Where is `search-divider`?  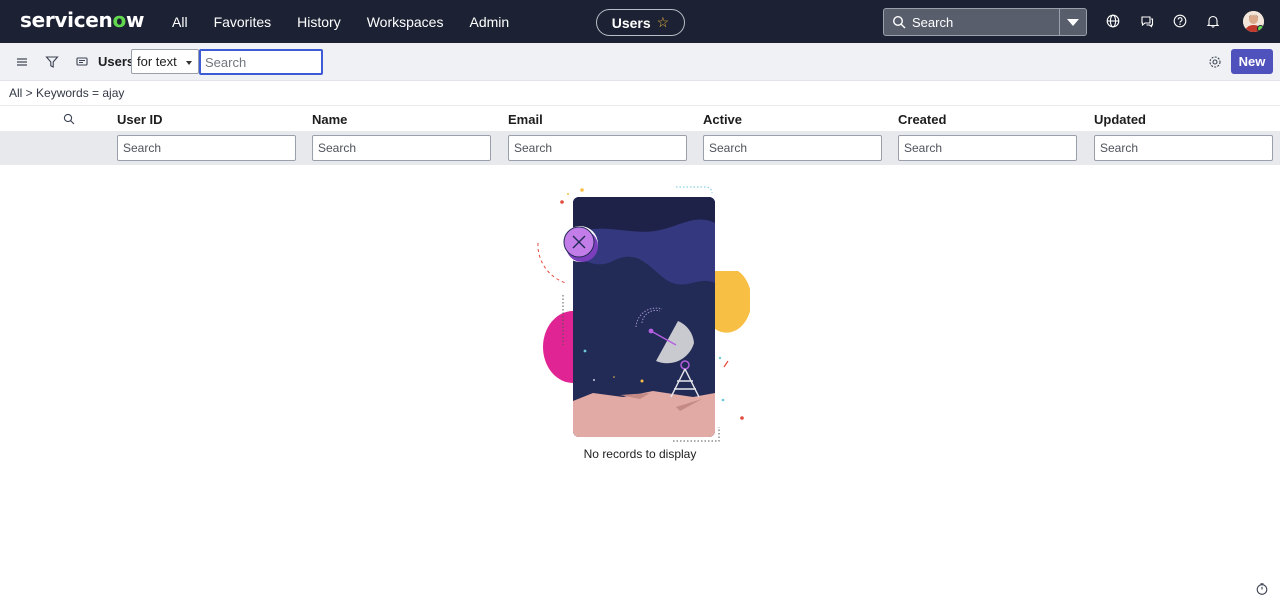
search-divider is located at coordinates (1059, 22).